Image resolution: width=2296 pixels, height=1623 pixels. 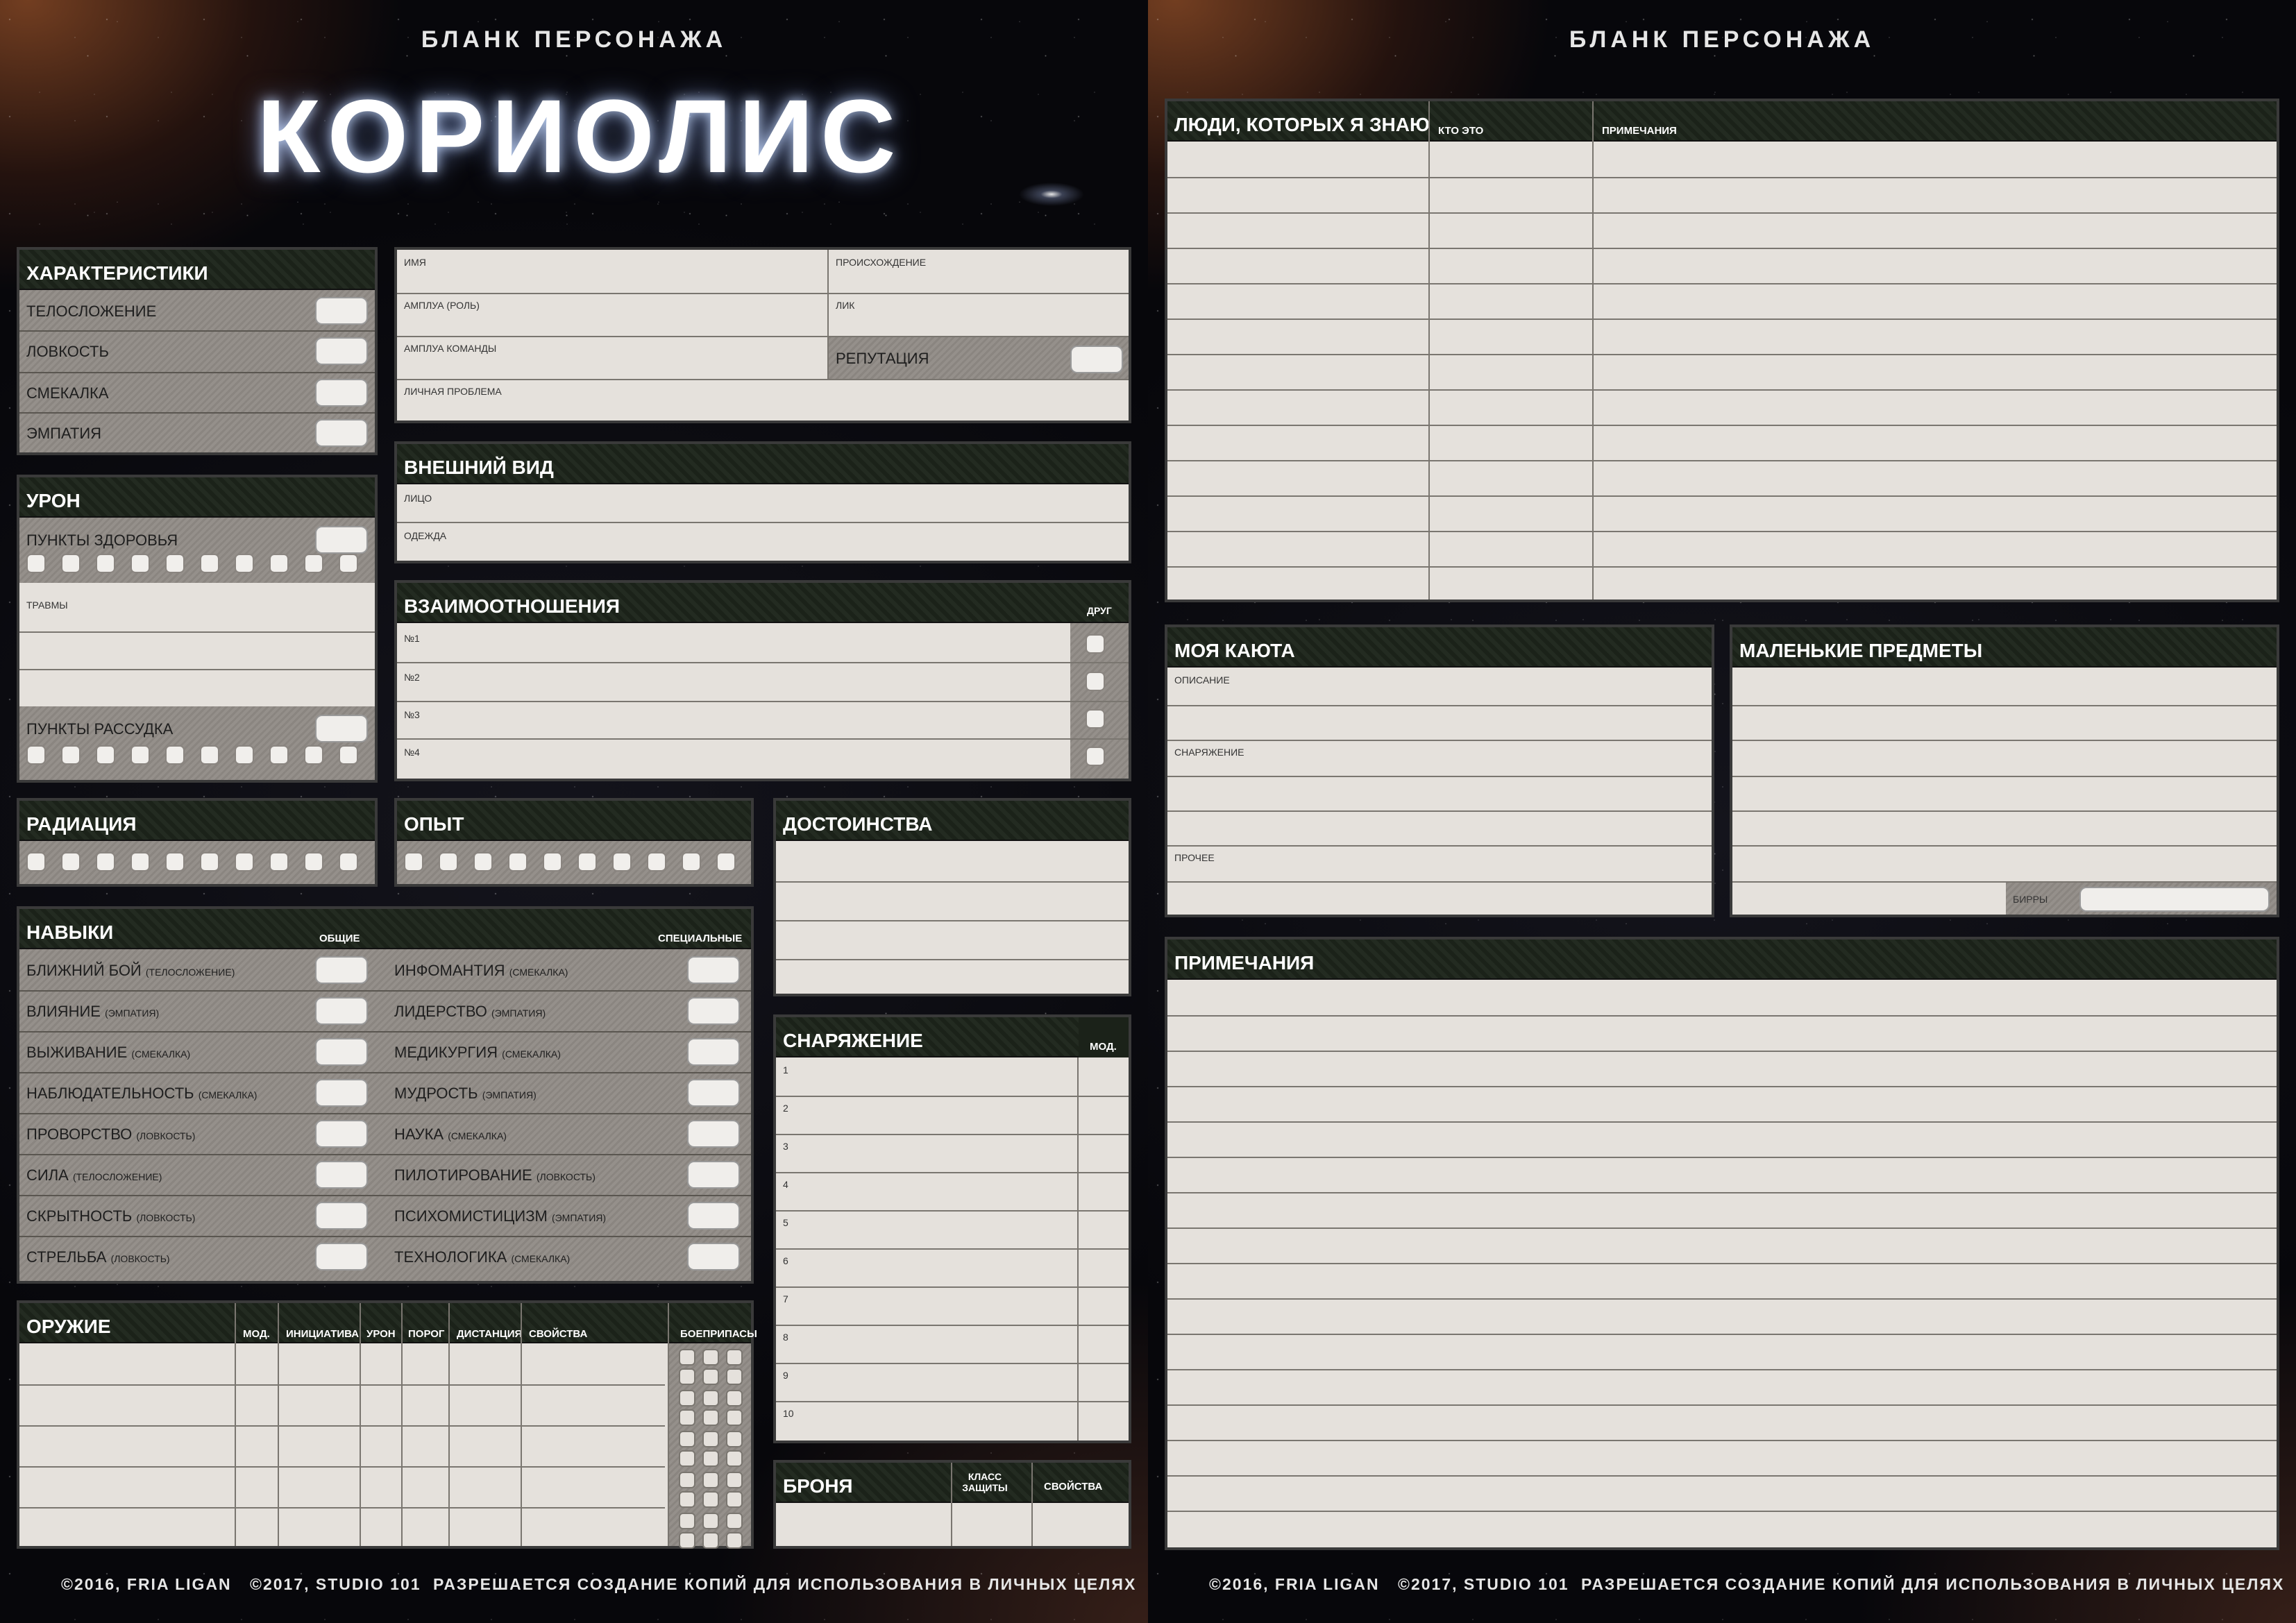 I want to click on hit-points-field, so click(x=341, y=540).